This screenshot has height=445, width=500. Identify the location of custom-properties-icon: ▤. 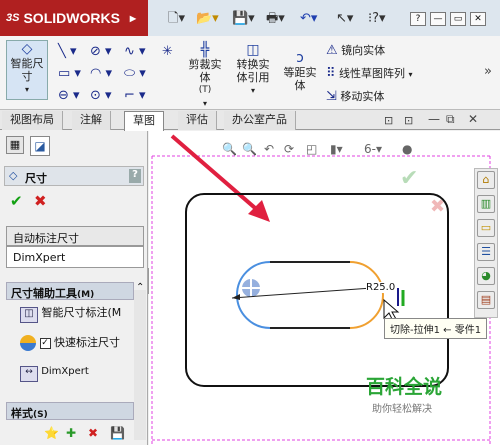
(486, 300).